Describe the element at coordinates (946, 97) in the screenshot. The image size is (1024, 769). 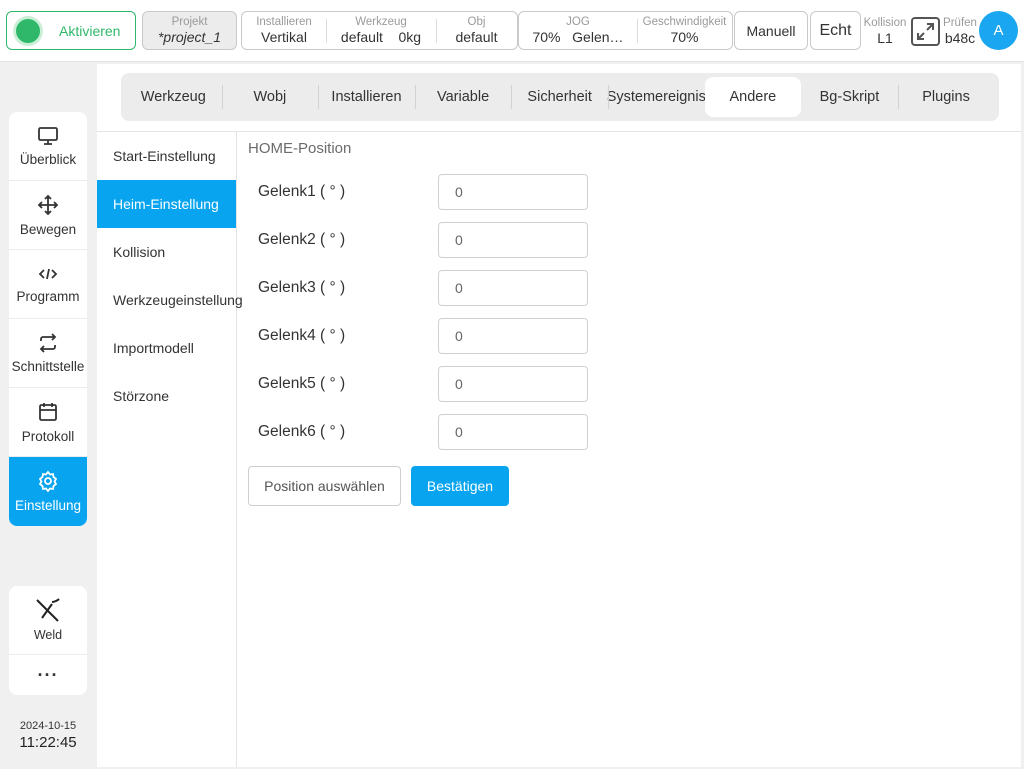
I see `tab-plugins: Plugins` at that location.